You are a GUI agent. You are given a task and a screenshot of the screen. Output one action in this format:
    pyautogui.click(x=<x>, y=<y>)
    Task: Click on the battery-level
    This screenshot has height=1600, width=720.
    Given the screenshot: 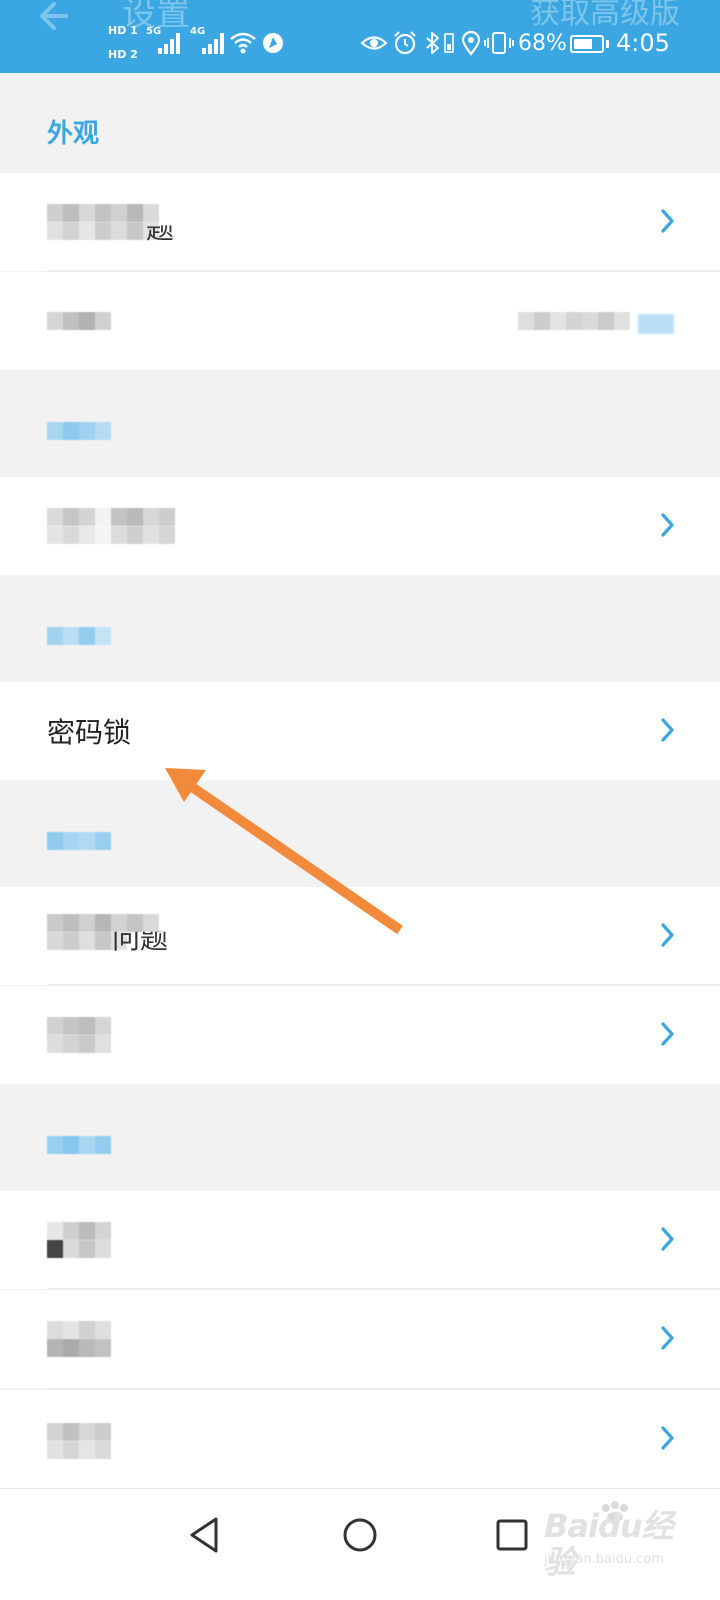 What is the action you would take?
    pyautogui.click(x=583, y=44)
    